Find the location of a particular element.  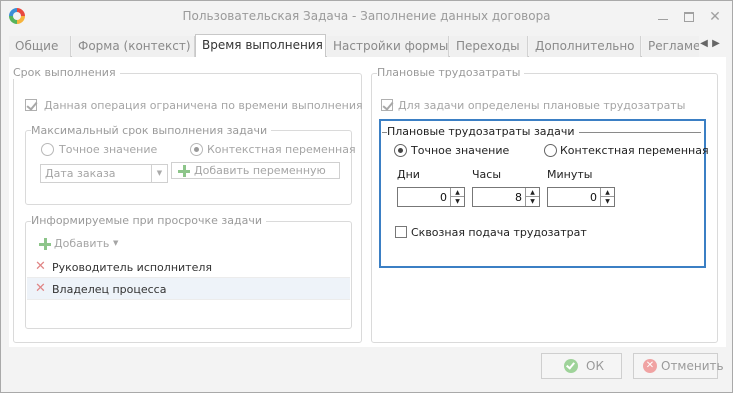

add-variable-button: Добавить переменную is located at coordinates (255, 170).